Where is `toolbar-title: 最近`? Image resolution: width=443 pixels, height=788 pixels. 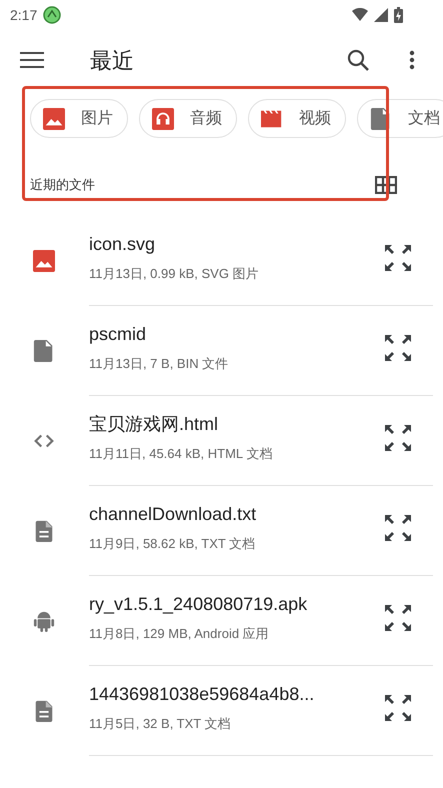
toolbar-title: 最近 is located at coordinates (112, 60).